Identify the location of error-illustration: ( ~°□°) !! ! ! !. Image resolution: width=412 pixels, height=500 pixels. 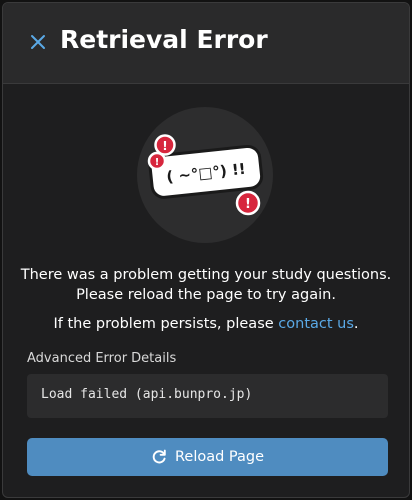
(205, 175).